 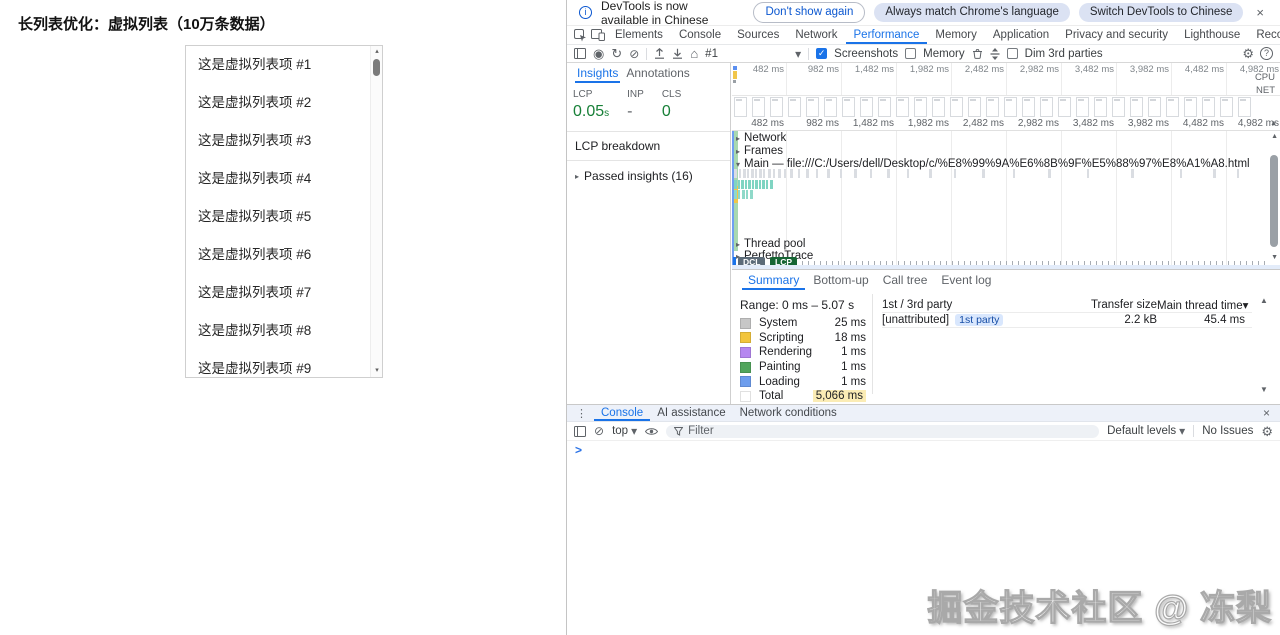 What do you see at coordinates (700, 35) in the screenshot?
I see `tab-console: Console` at bounding box center [700, 35].